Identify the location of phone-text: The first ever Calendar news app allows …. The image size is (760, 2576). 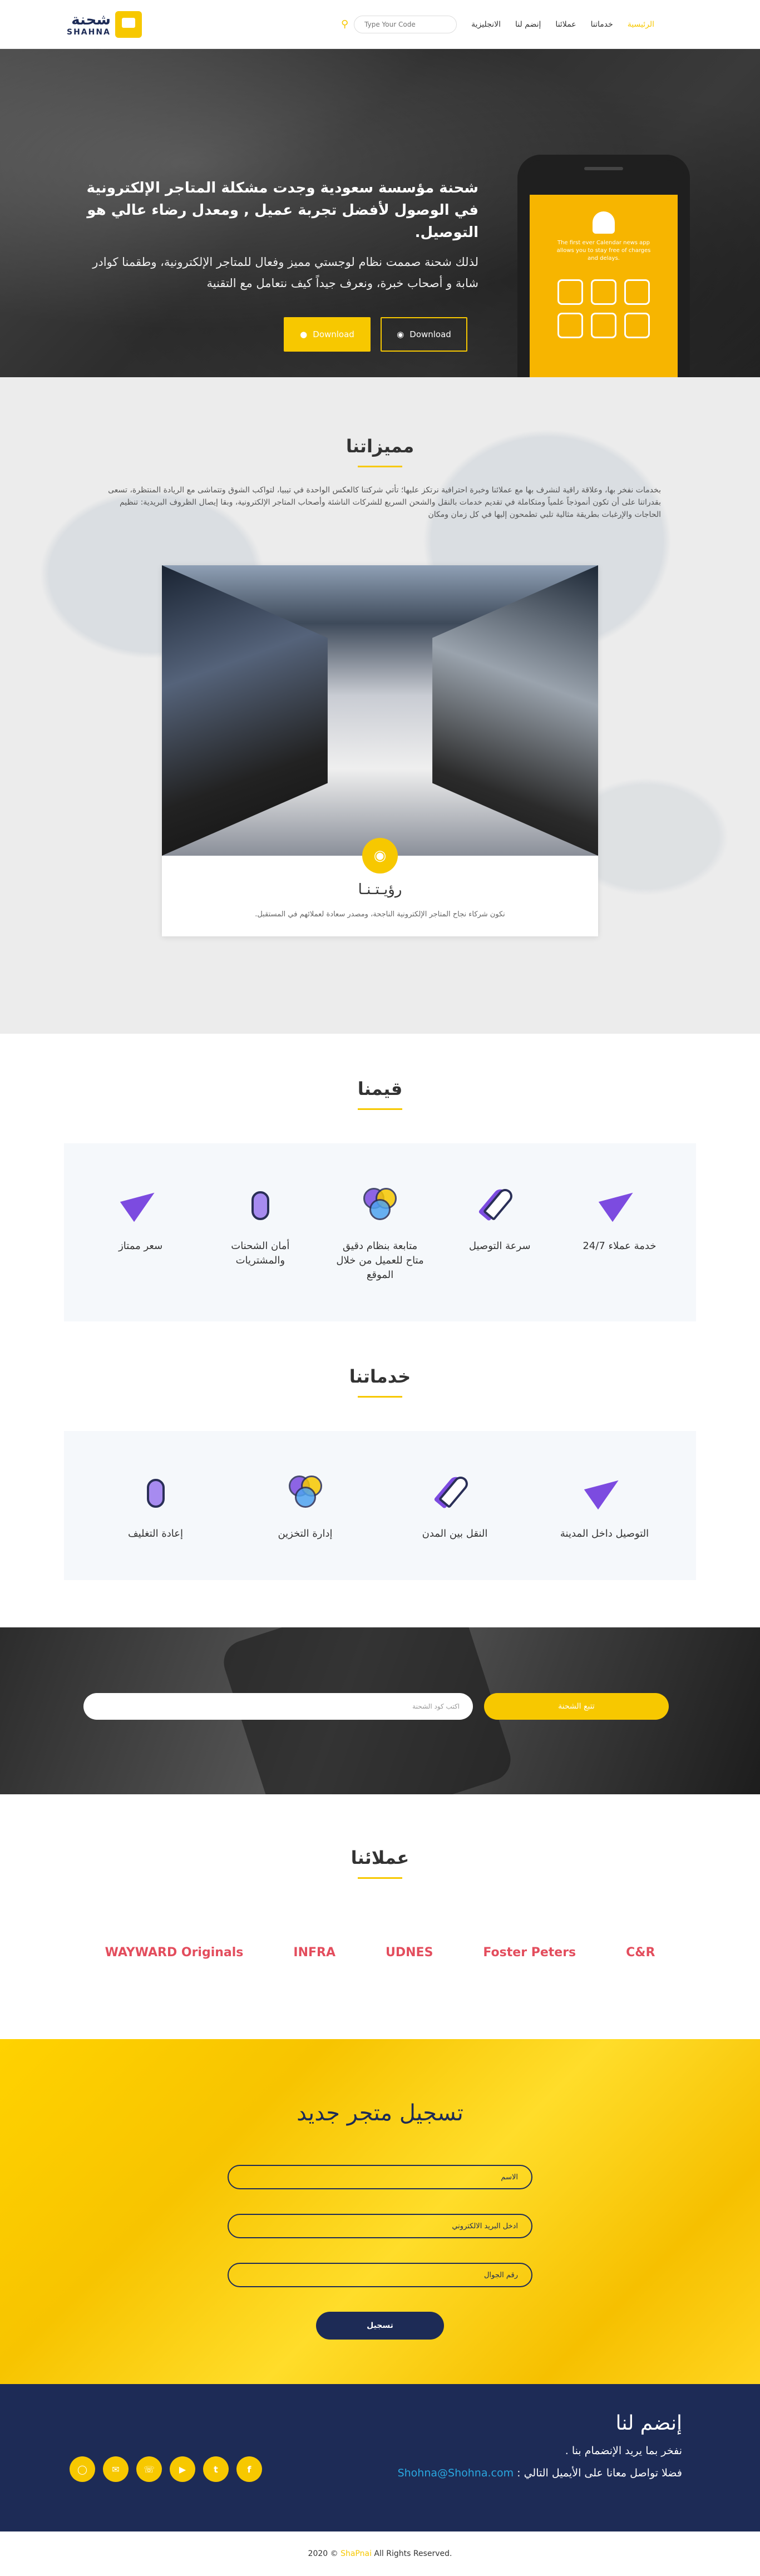
(603, 251).